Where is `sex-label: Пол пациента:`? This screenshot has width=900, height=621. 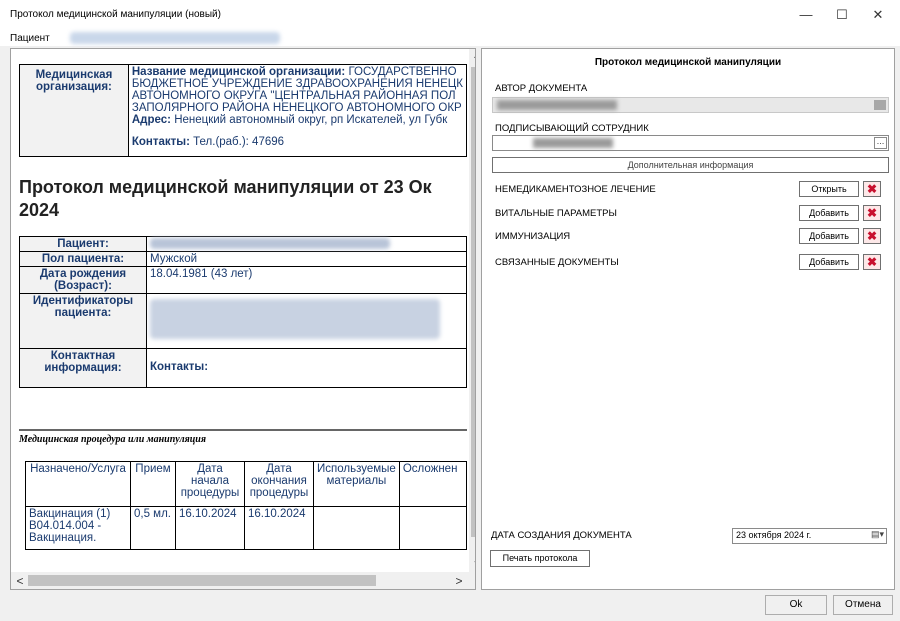 sex-label: Пол пациента: is located at coordinates (83, 259).